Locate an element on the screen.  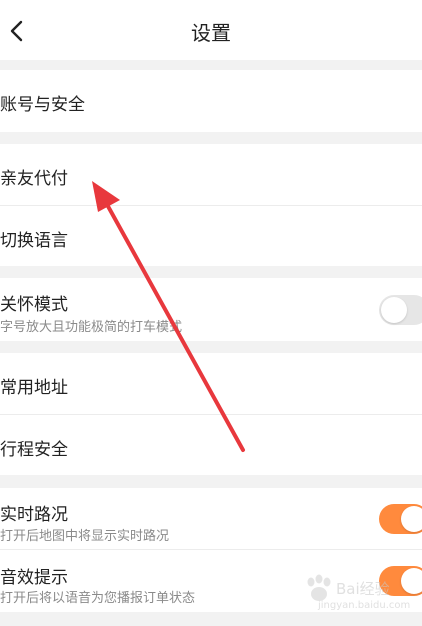
item-label: 行程安全 is located at coordinates (34, 450).